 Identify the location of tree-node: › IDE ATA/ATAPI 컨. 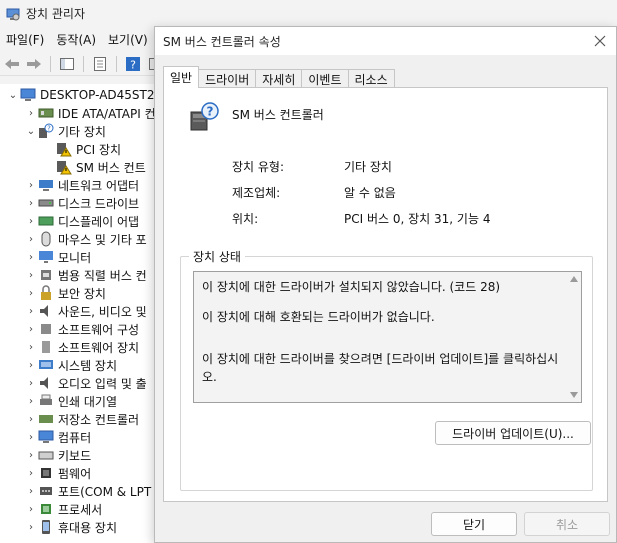
(90, 113).